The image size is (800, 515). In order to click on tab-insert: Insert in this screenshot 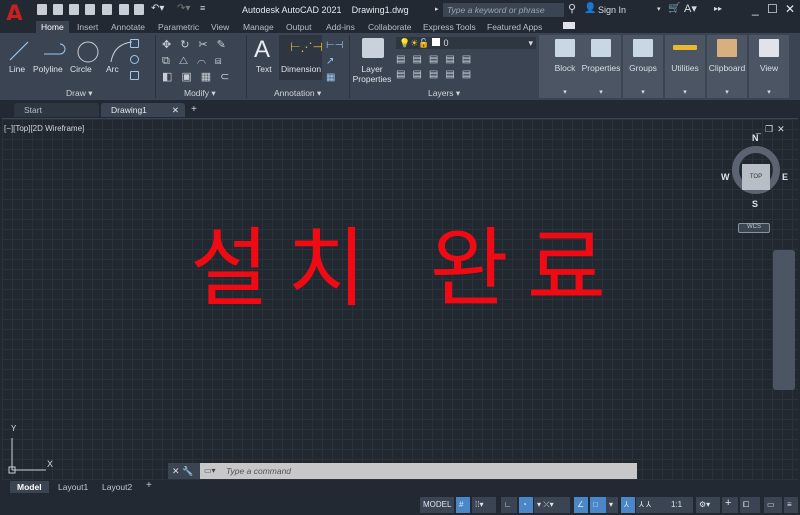, I will do `click(87, 27)`.